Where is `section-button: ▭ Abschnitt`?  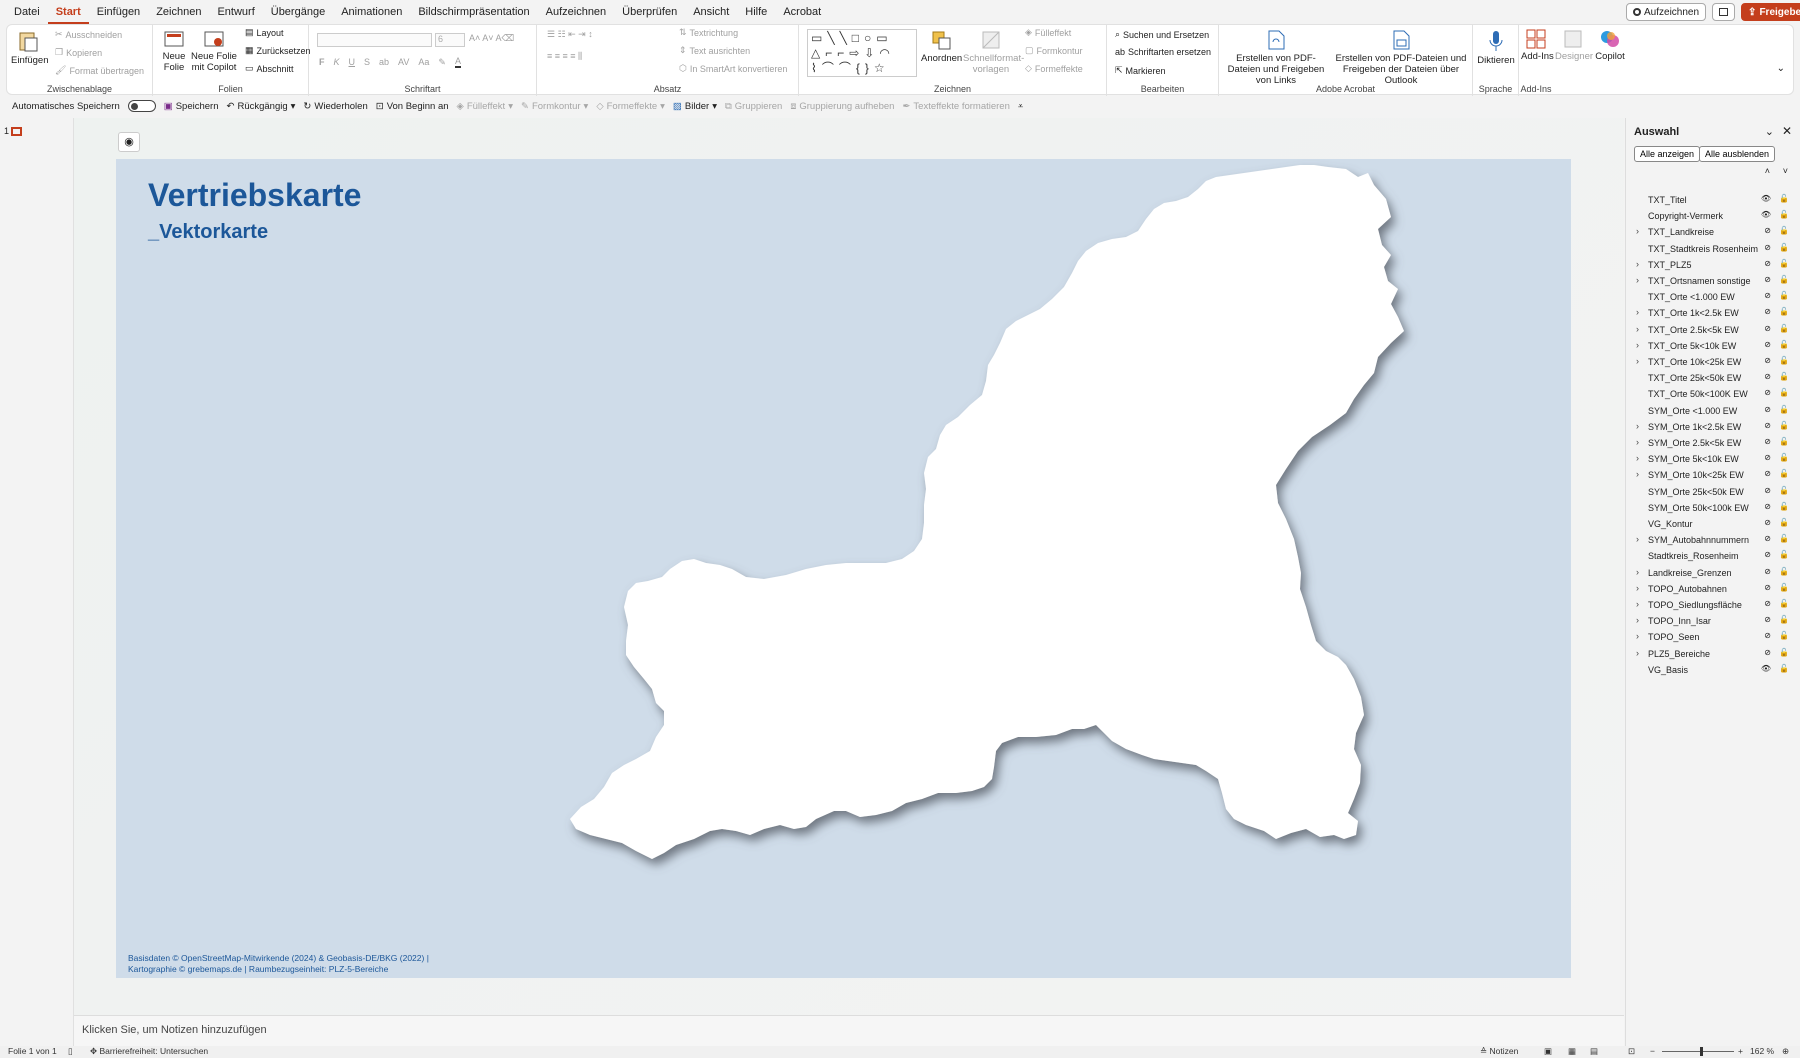 section-button: ▭ Abschnitt is located at coordinates (269, 68).